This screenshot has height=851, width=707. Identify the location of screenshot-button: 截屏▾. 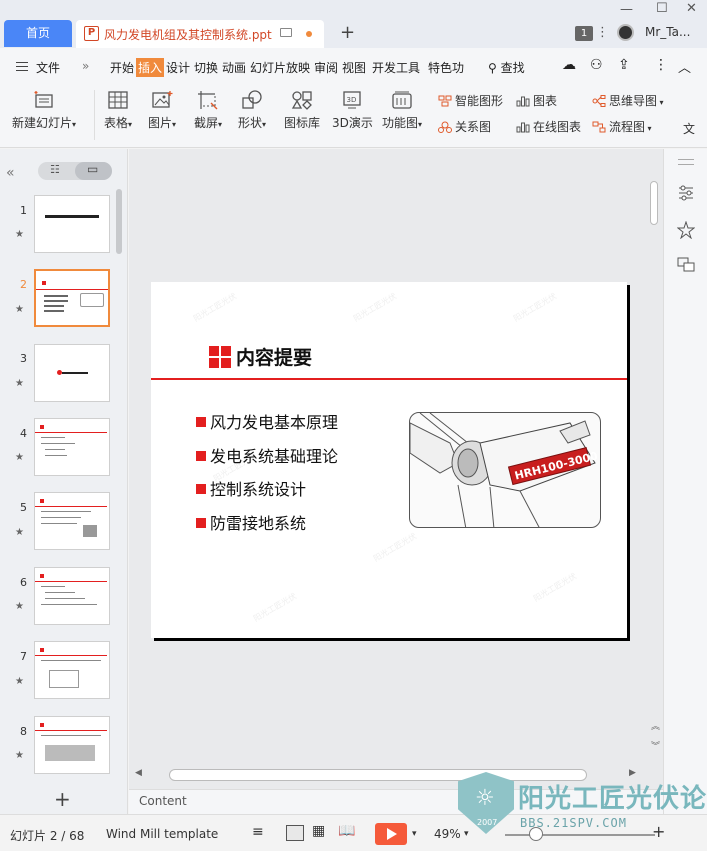
(208, 110).